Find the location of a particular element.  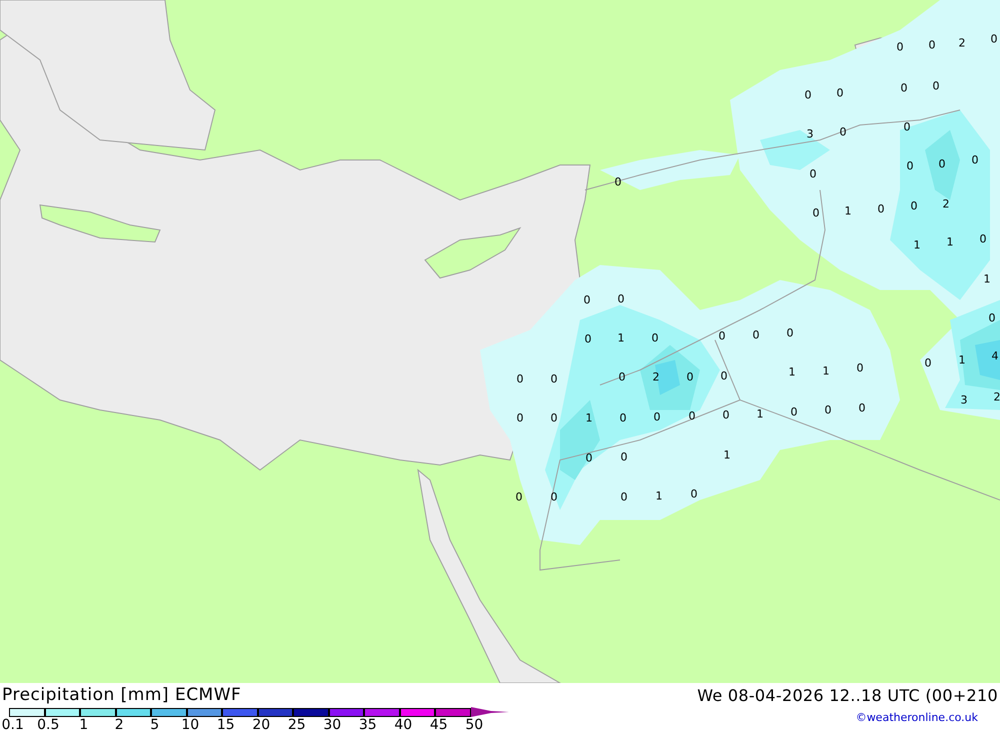

credit-link: ©weatheronline.co.uk is located at coordinates (917, 717).